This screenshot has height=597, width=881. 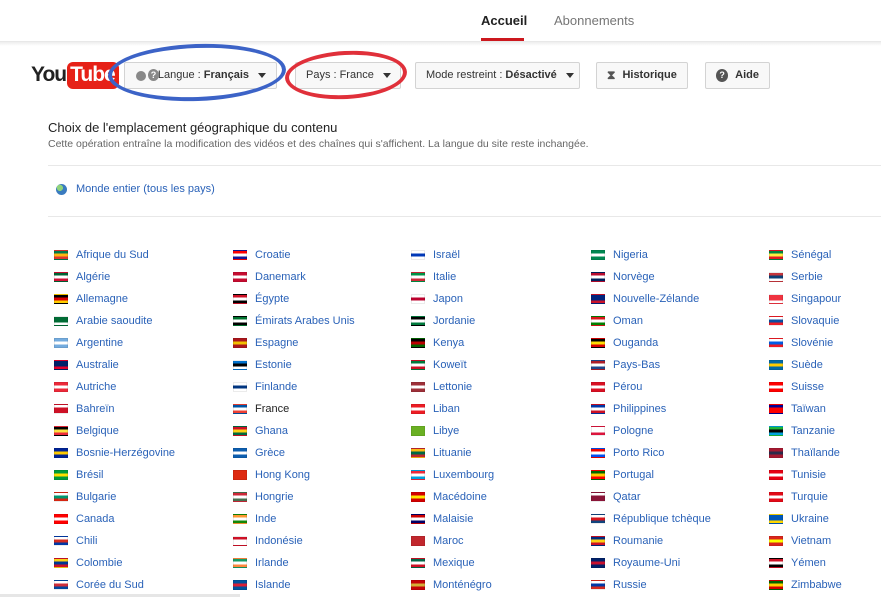 I want to click on country-item: Slovaquie, so click(x=825, y=321).